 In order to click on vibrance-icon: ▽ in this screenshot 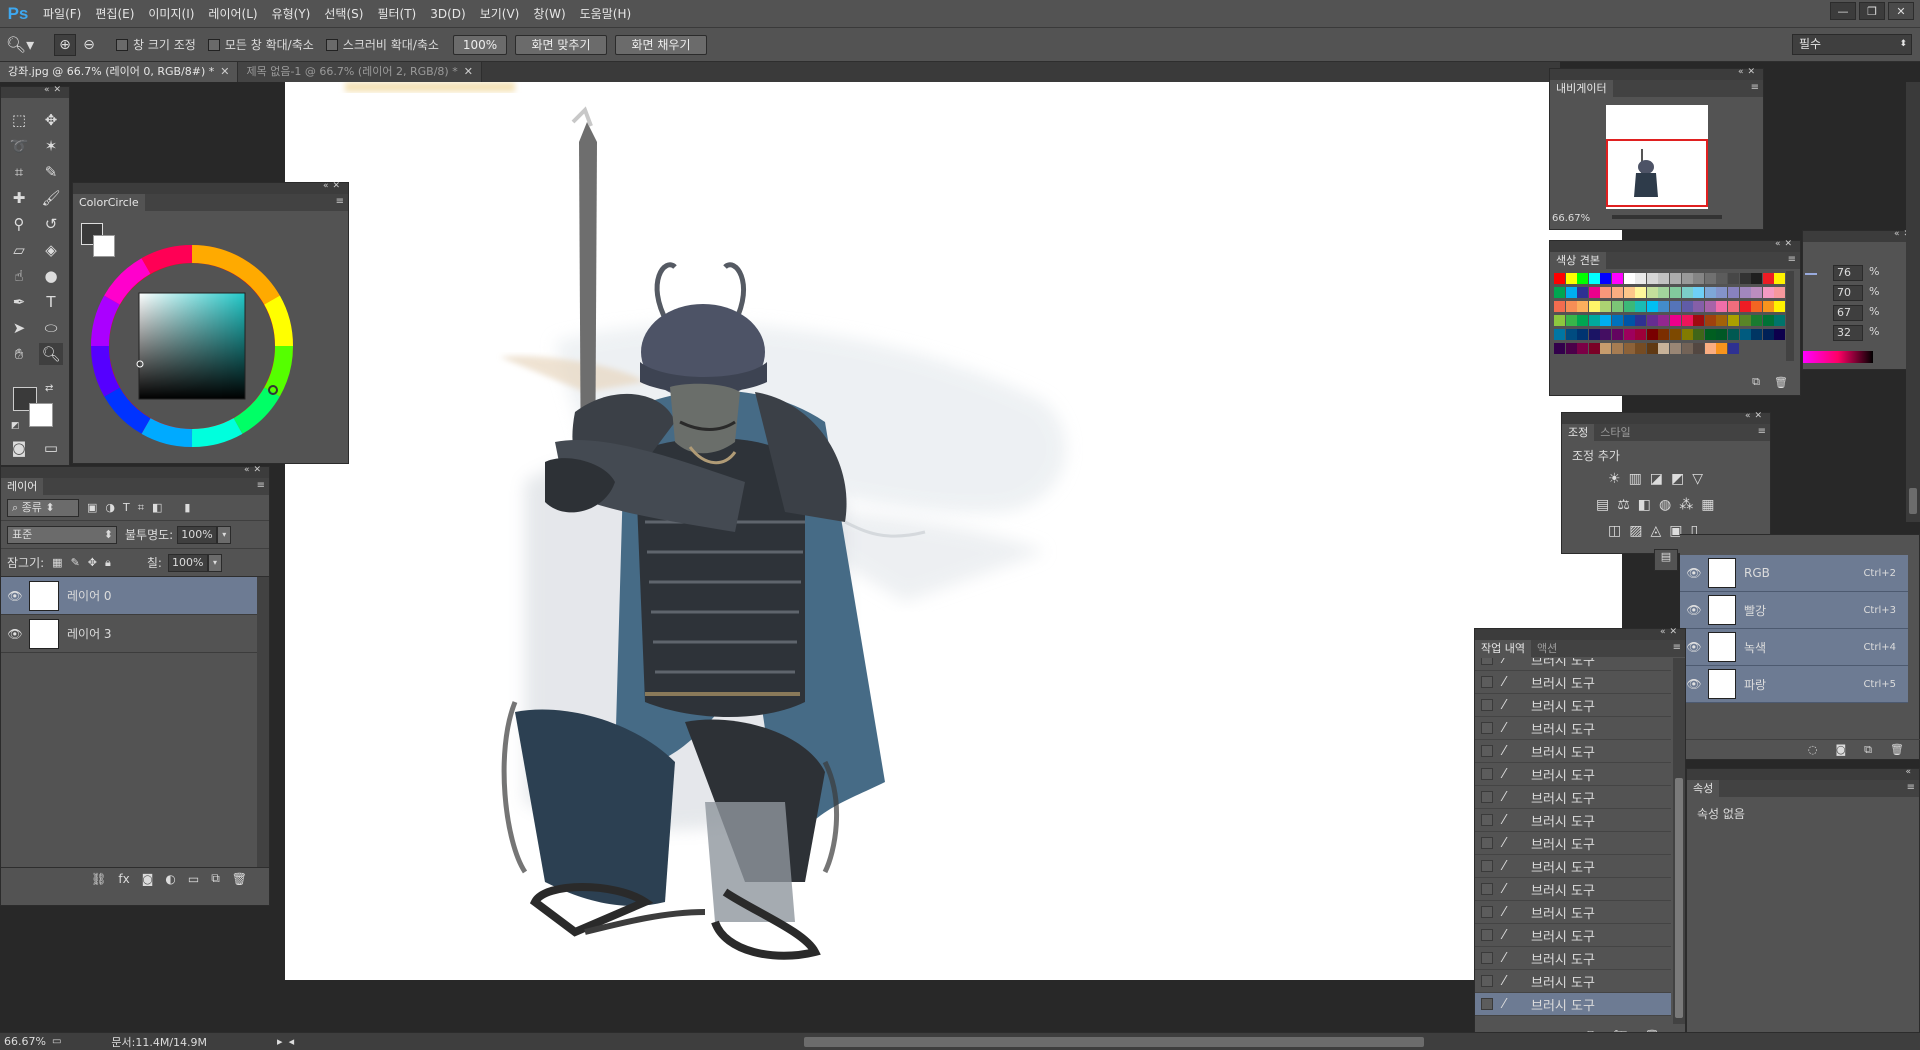, I will do `click(1697, 479)`.